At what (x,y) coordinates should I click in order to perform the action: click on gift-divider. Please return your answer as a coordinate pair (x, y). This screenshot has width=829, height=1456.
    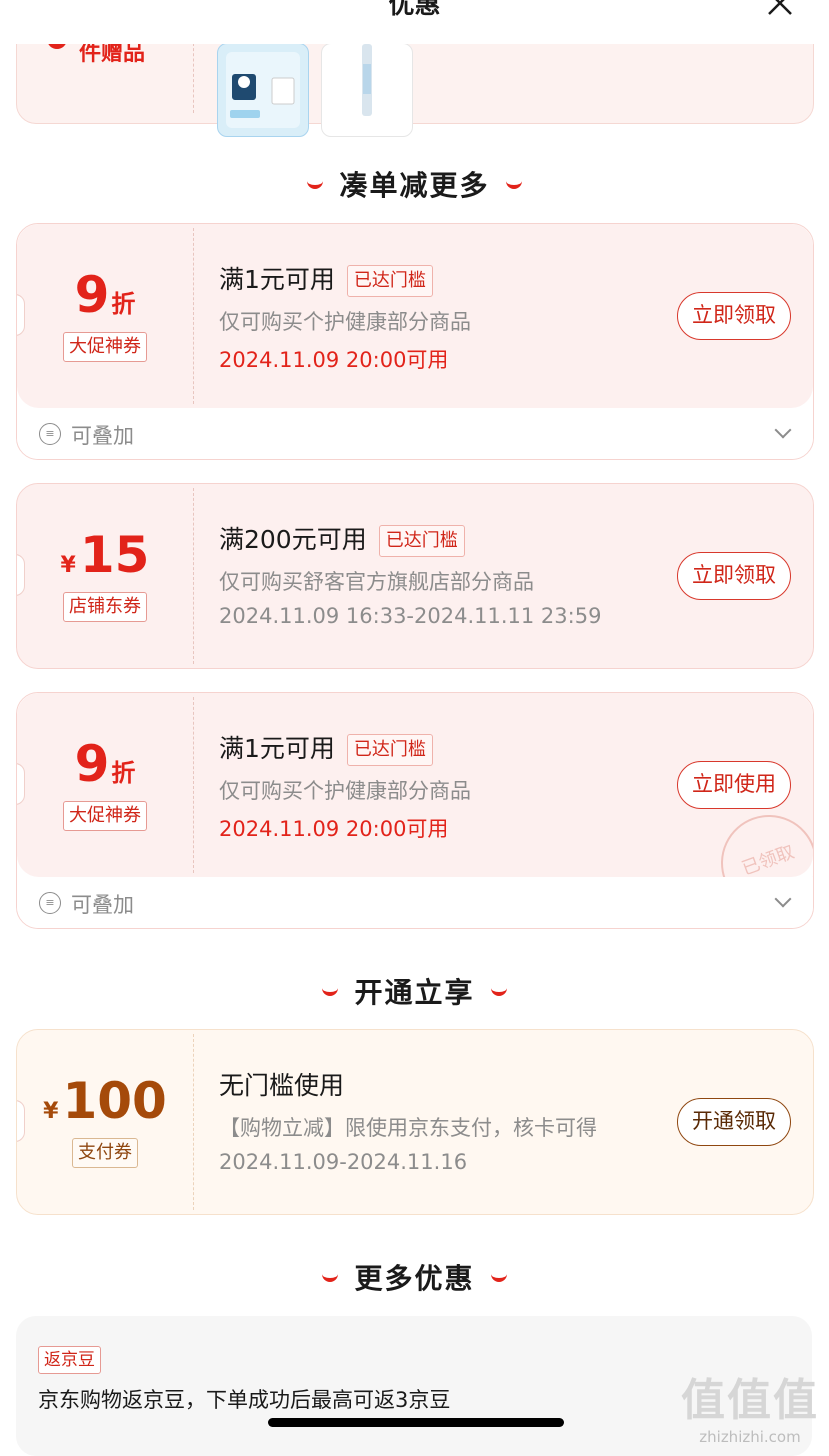
    Looking at the image, I should click on (193, 78).